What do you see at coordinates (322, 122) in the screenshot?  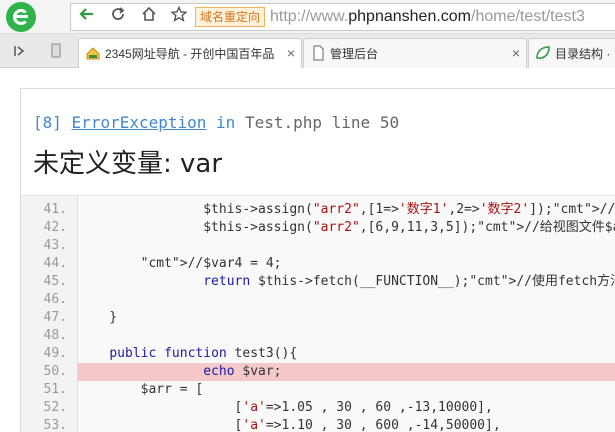 I see `error-file: Test.php line 50` at bounding box center [322, 122].